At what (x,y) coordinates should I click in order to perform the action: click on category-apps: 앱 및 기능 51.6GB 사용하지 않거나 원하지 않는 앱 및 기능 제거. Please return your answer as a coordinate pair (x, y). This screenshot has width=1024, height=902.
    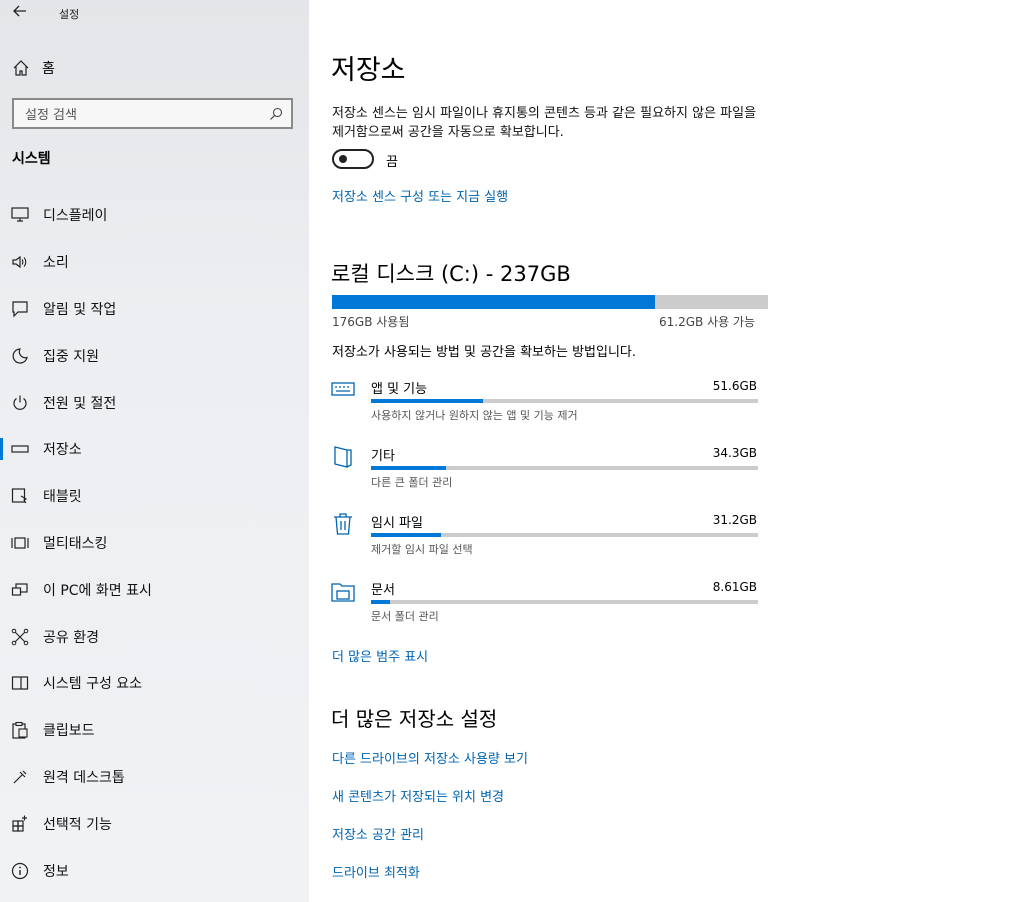
    Looking at the image, I should click on (546, 408).